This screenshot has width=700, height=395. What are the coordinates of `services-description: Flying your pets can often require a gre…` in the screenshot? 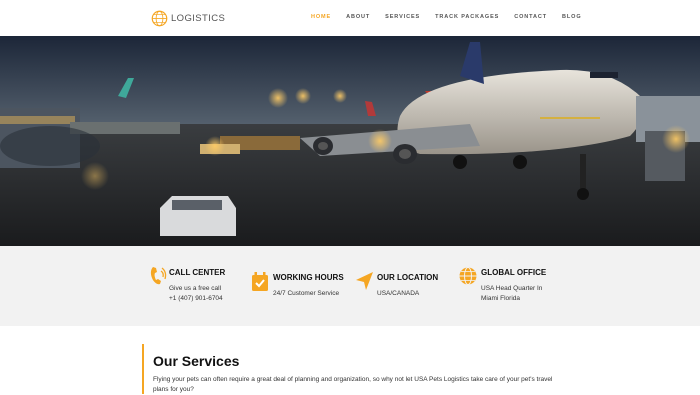 It's located at (353, 384).